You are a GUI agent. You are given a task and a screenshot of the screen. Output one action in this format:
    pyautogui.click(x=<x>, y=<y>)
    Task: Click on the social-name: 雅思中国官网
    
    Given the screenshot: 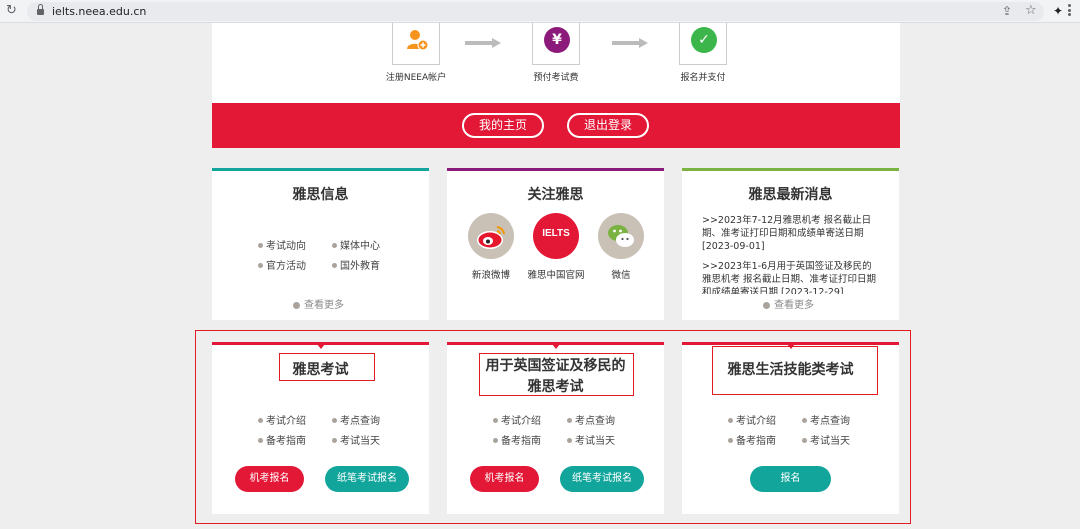 What is the action you would take?
    pyautogui.click(x=556, y=275)
    